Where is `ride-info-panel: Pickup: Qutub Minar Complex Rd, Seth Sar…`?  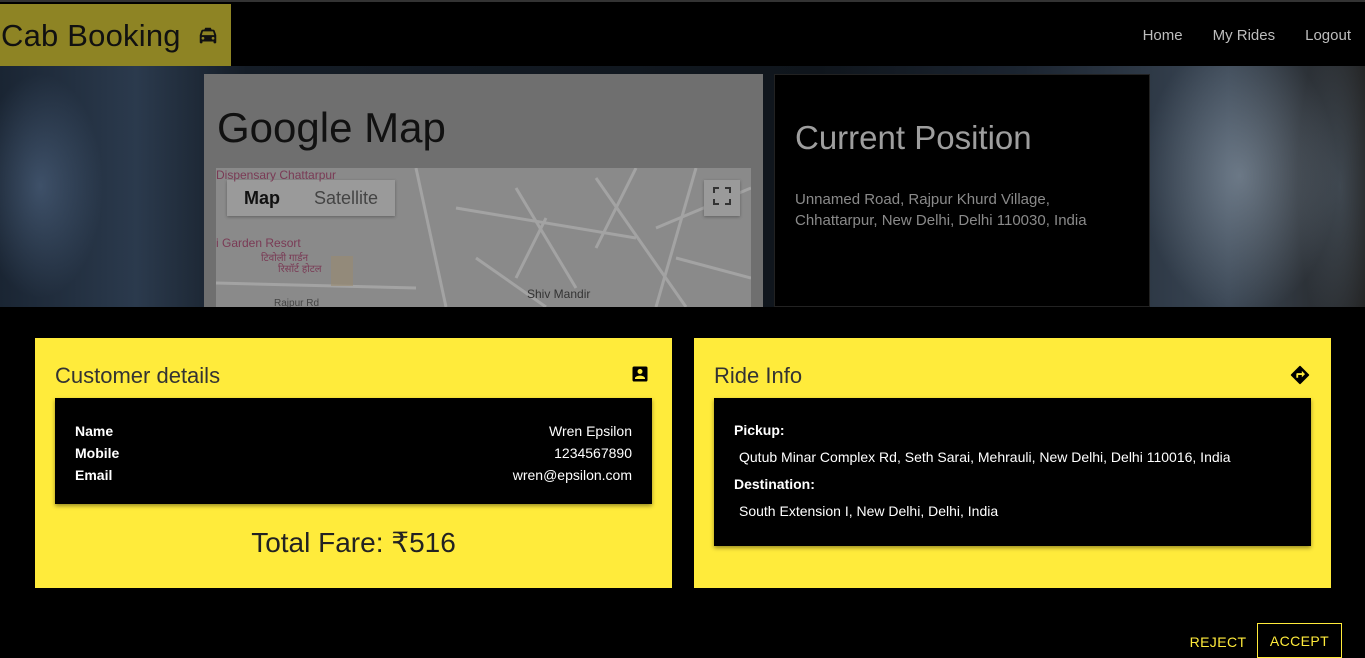
ride-info-panel: Pickup: Qutub Minar Complex Rd, Seth Sar… is located at coordinates (1012, 472).